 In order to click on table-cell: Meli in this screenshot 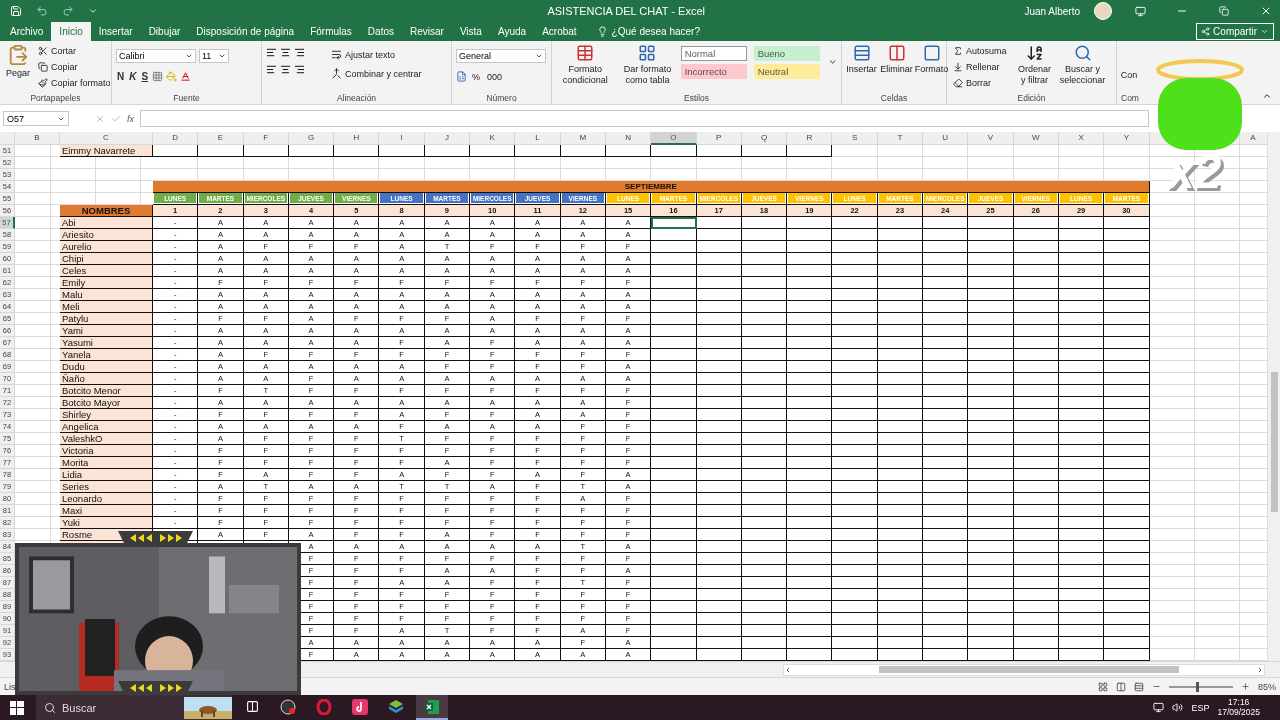, I will do `click(71, 306)`.